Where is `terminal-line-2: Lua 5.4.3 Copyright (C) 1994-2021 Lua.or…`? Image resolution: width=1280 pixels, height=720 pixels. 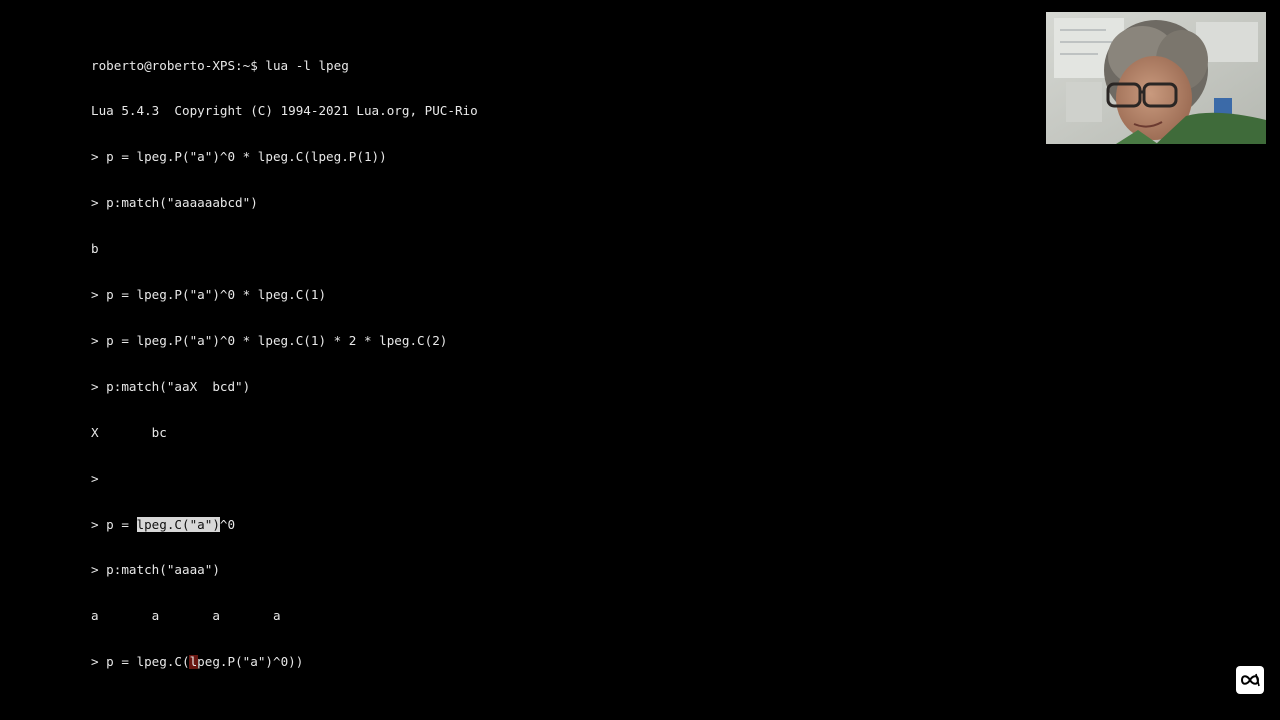 terminal-line-2: Lua 5.4.3 Copyright (C) 1994-2021 Lua.or… is located at coordinates (284, 111).